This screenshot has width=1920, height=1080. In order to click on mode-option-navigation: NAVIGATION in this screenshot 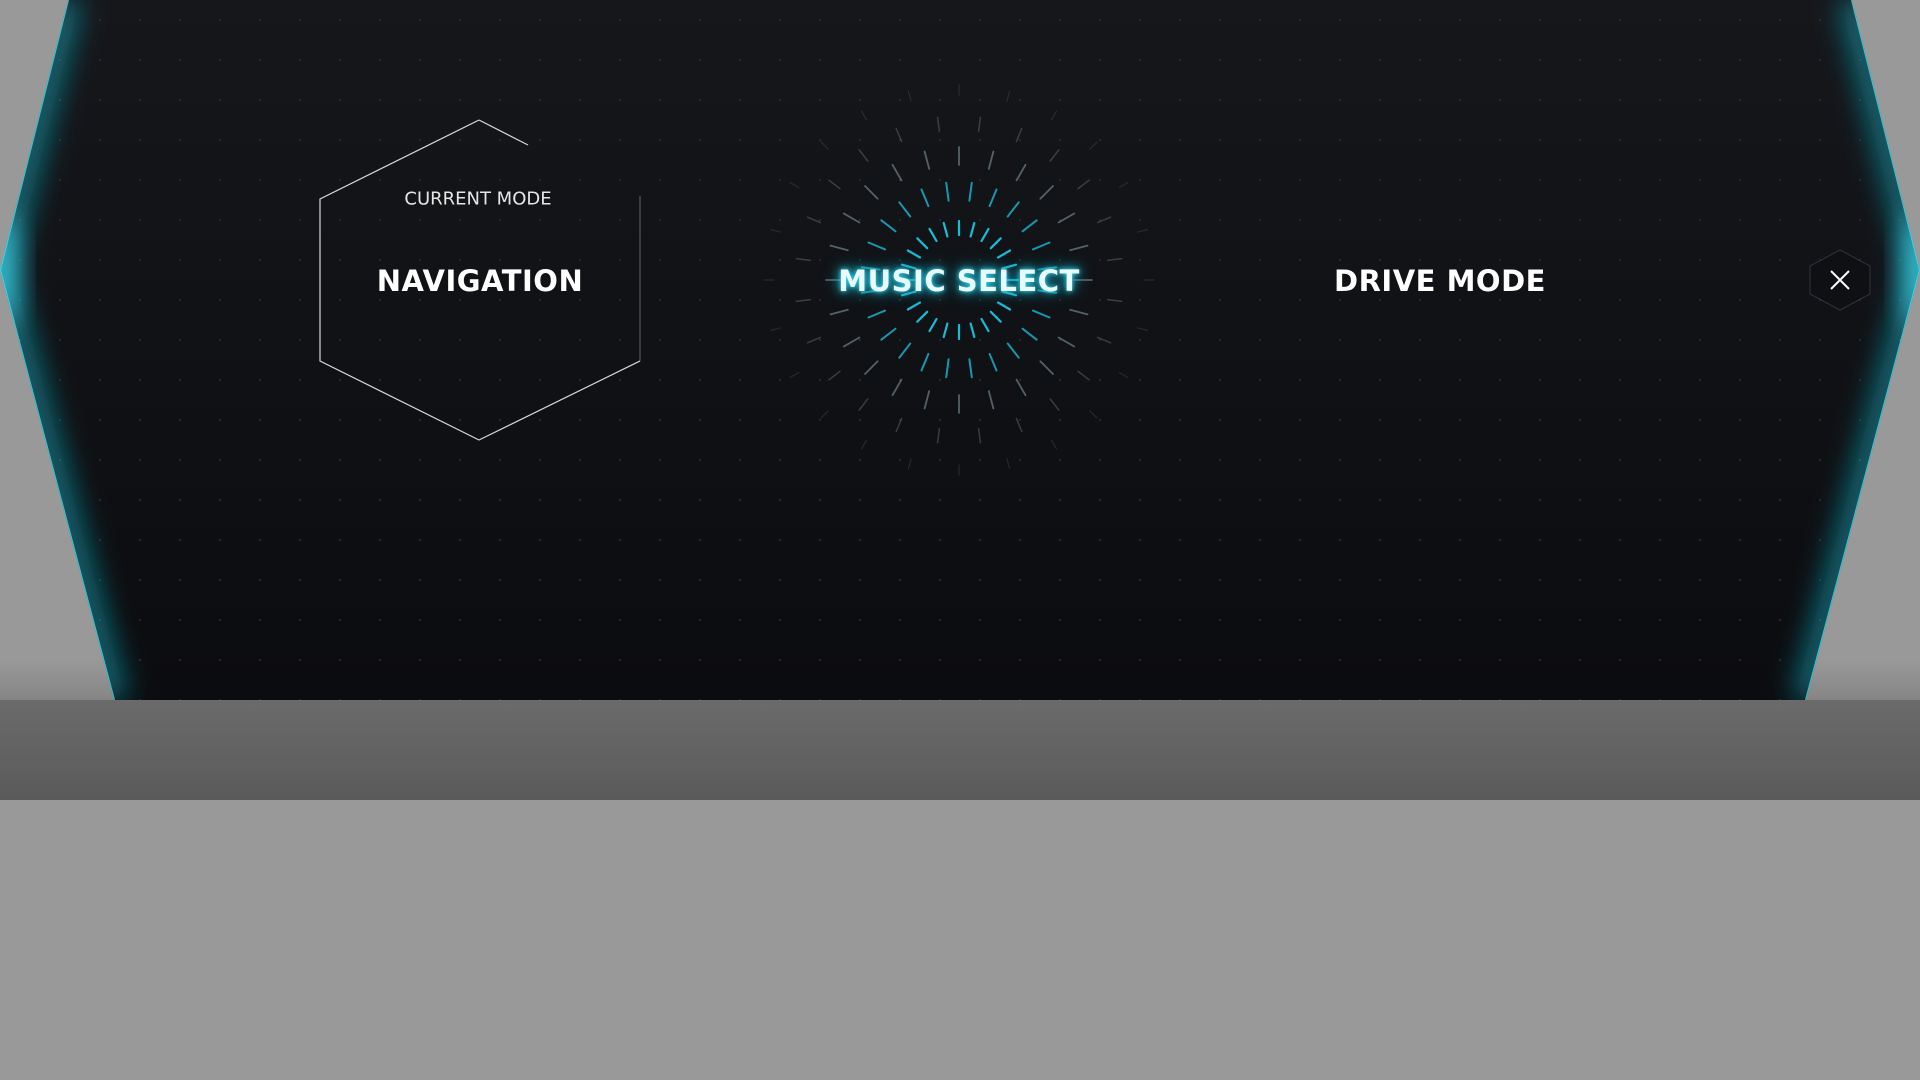, I will do `click(480, 281)`.